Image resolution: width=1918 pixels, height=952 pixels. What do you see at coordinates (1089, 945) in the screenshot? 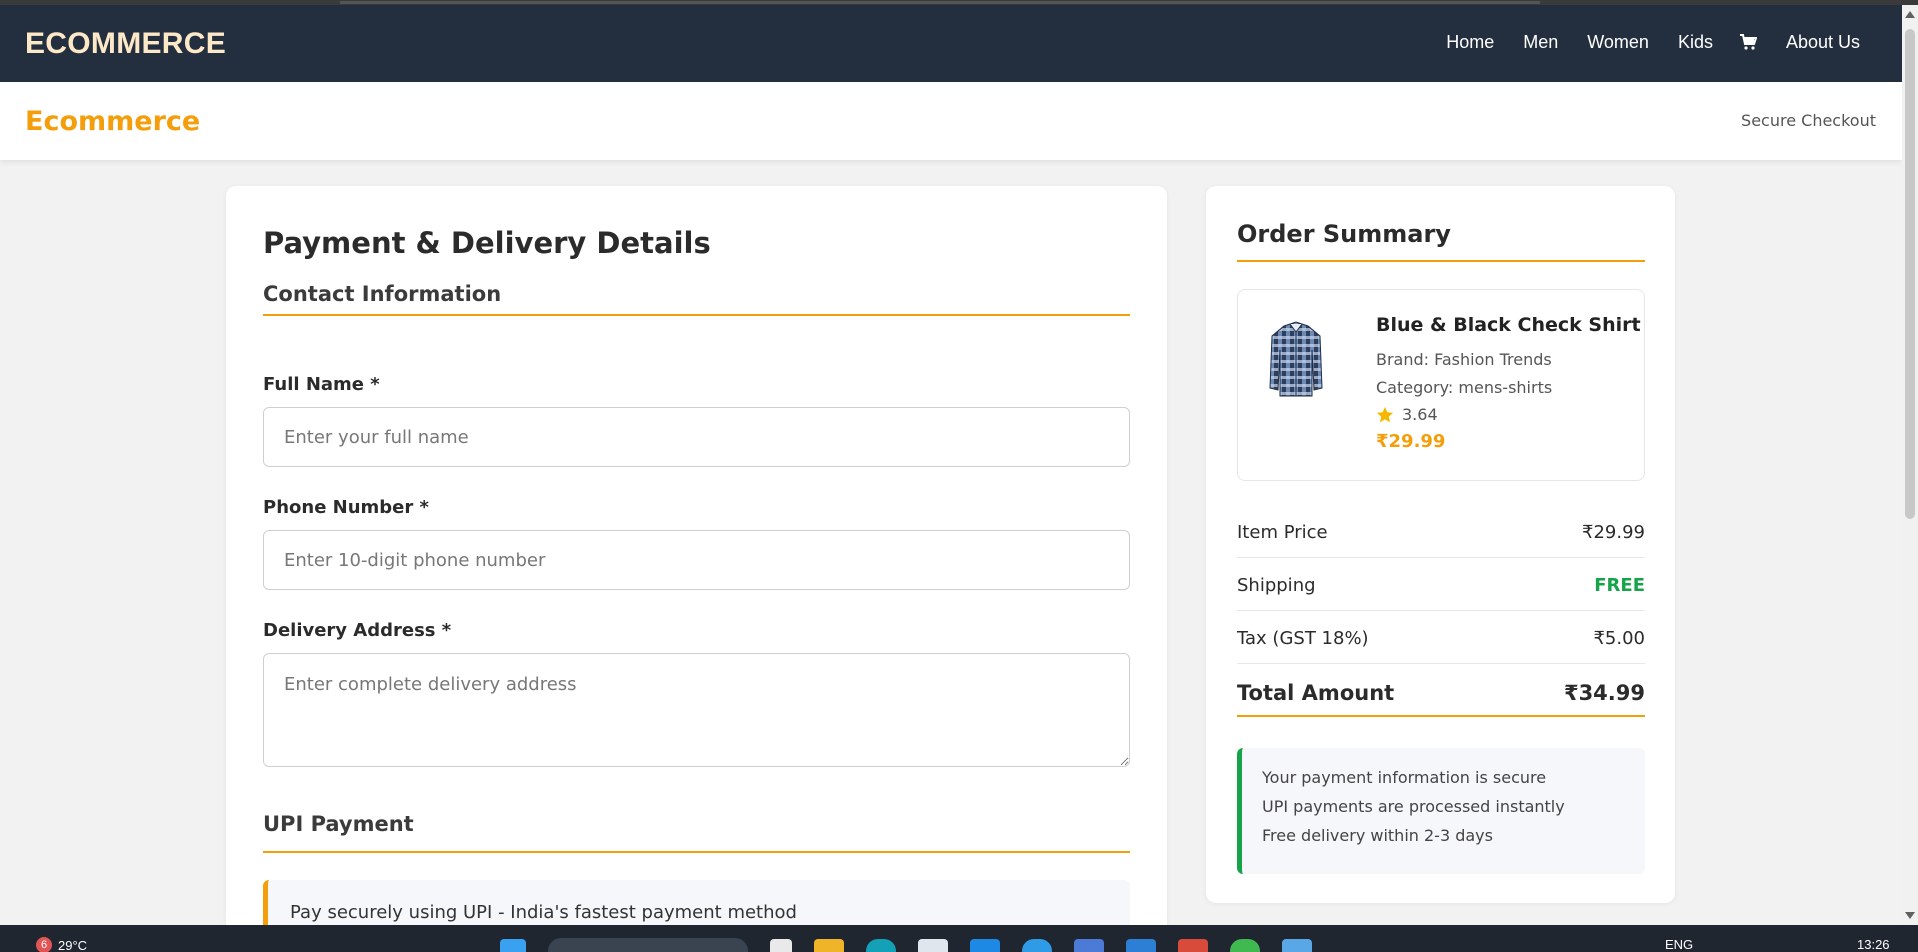
I see `box-icon` at bounding box center [1089, 945].